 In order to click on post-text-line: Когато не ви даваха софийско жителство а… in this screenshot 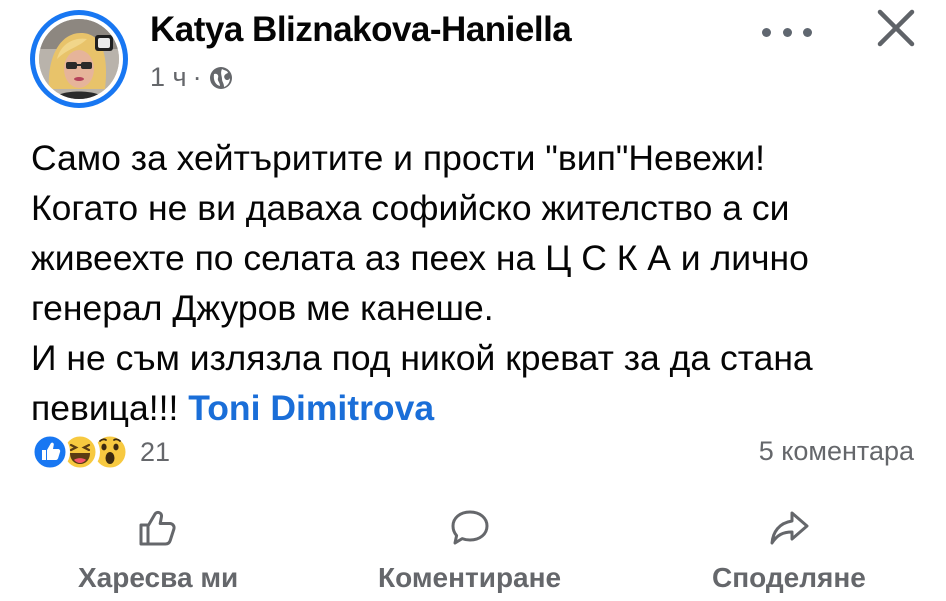, I will do `click(410, 208)`.